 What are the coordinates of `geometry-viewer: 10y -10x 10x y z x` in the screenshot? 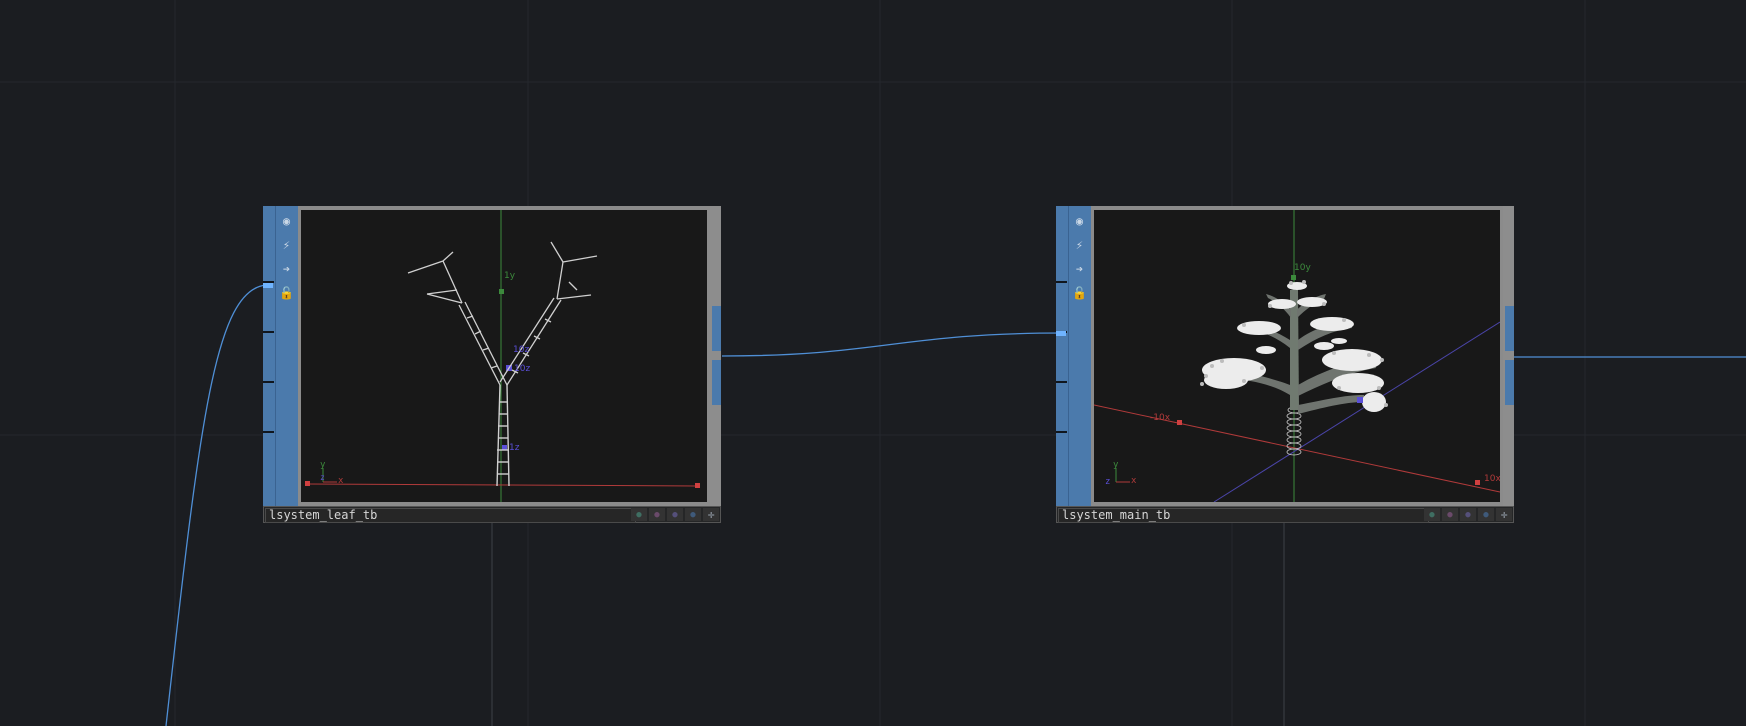 It's located at (1297, 356).